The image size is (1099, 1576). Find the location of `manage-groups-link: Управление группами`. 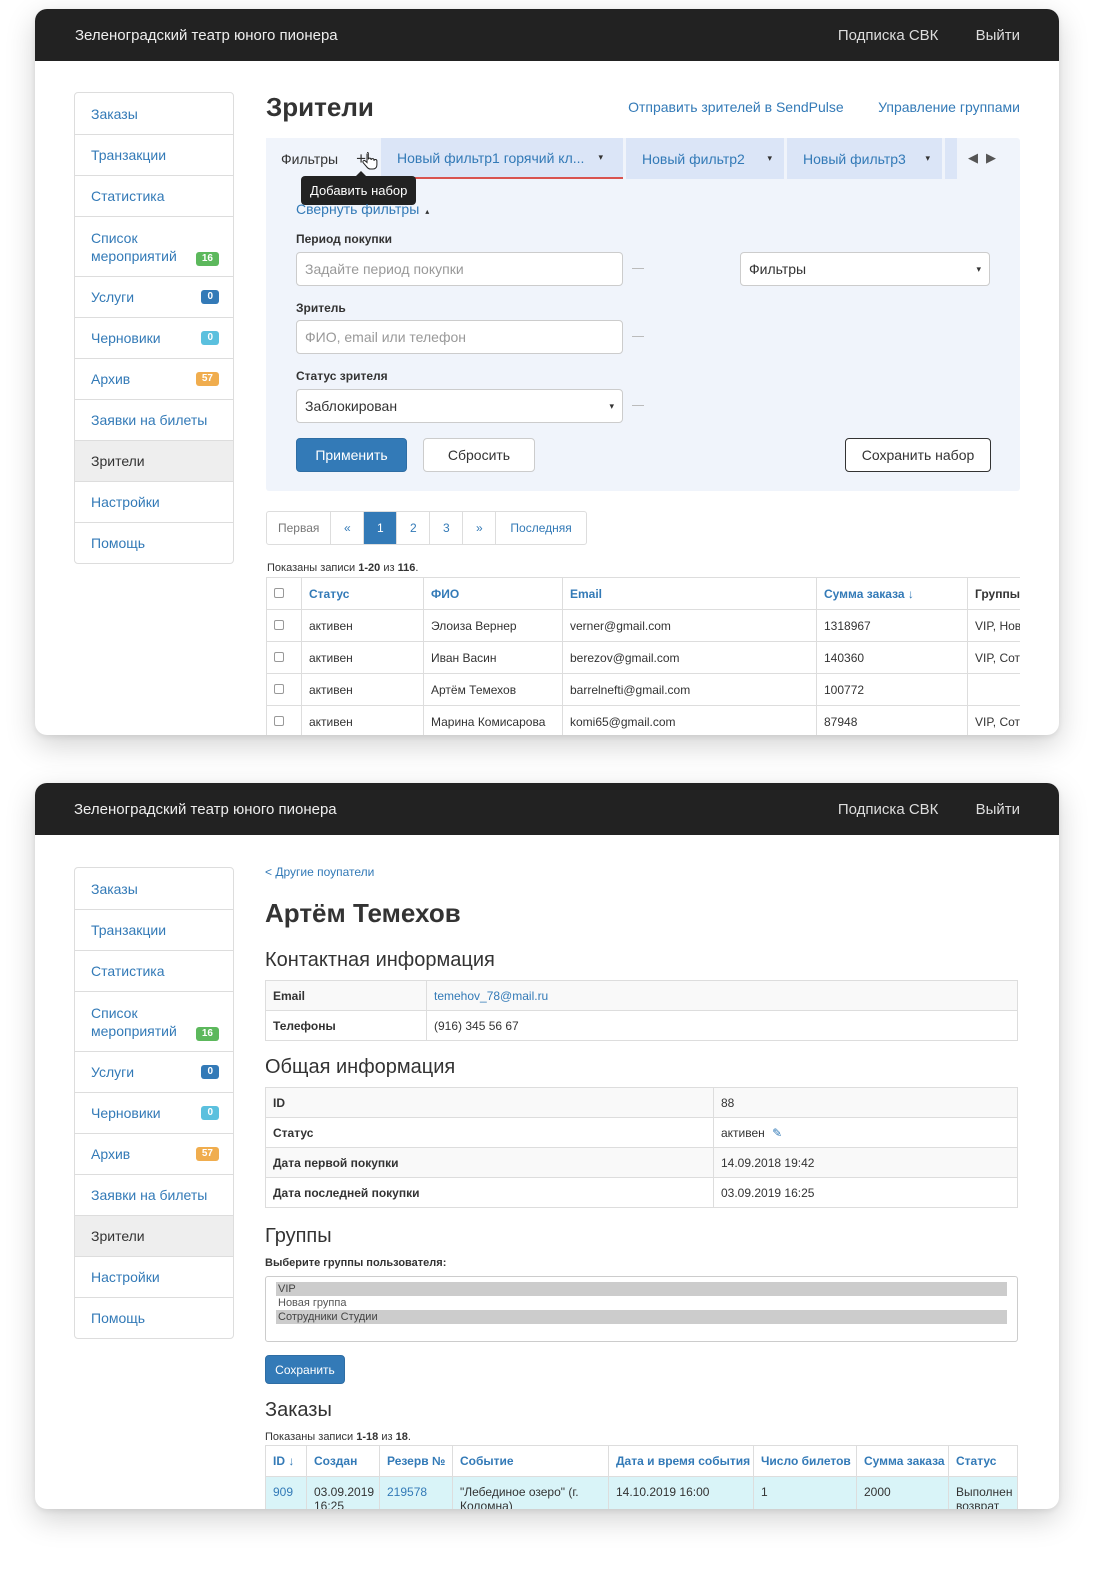

manage-groups-link: Управление группами is located at coordinates (949, 107).